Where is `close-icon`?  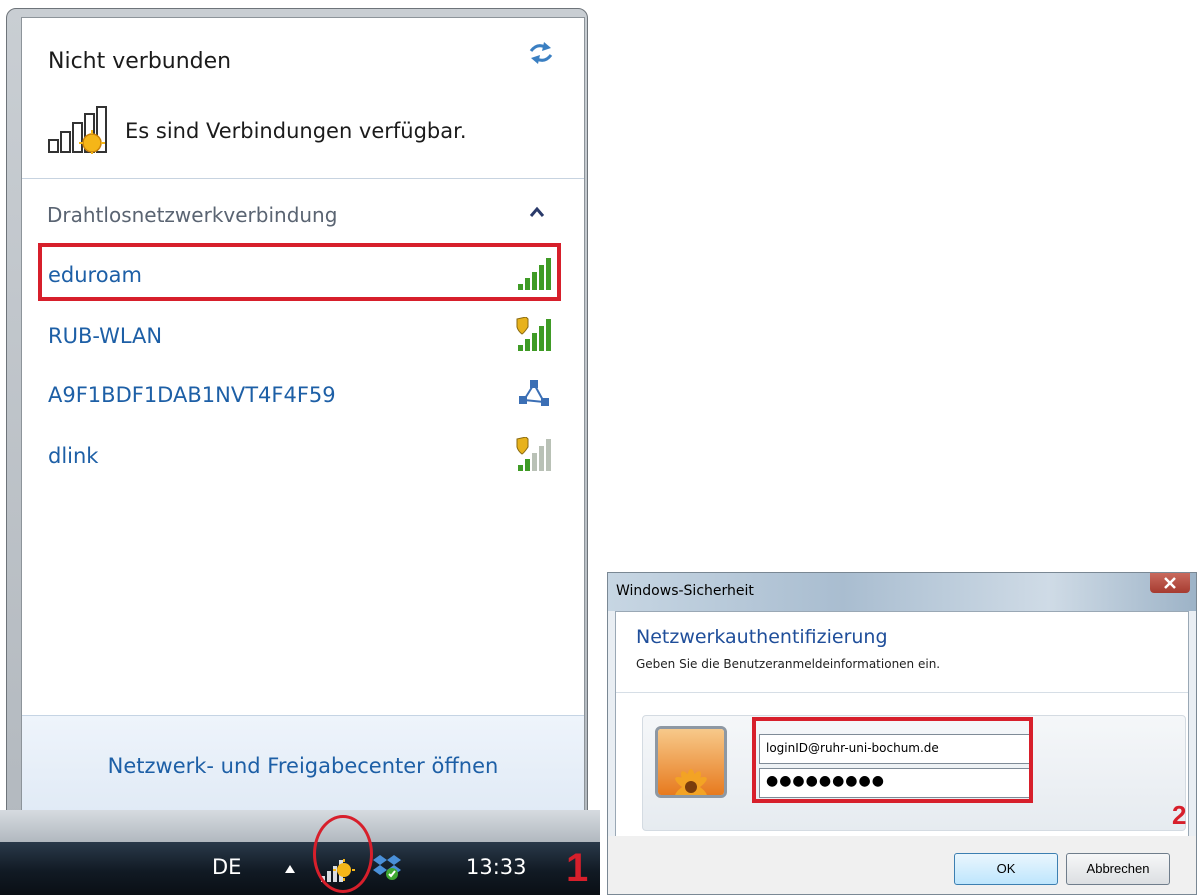
close-icon is located at coordinates (1170, 583).